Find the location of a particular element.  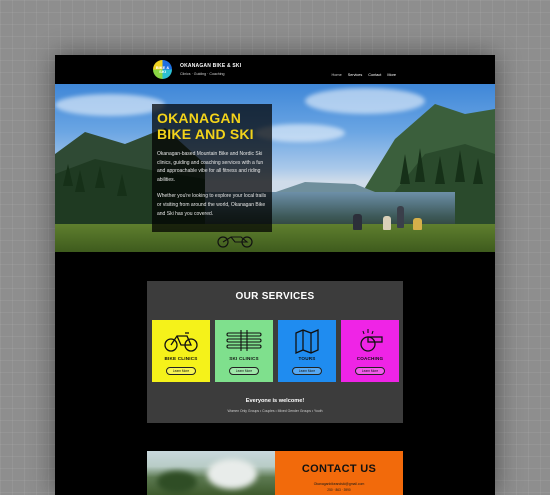

nav-item-home: Home is located at coordinates (337, 75).